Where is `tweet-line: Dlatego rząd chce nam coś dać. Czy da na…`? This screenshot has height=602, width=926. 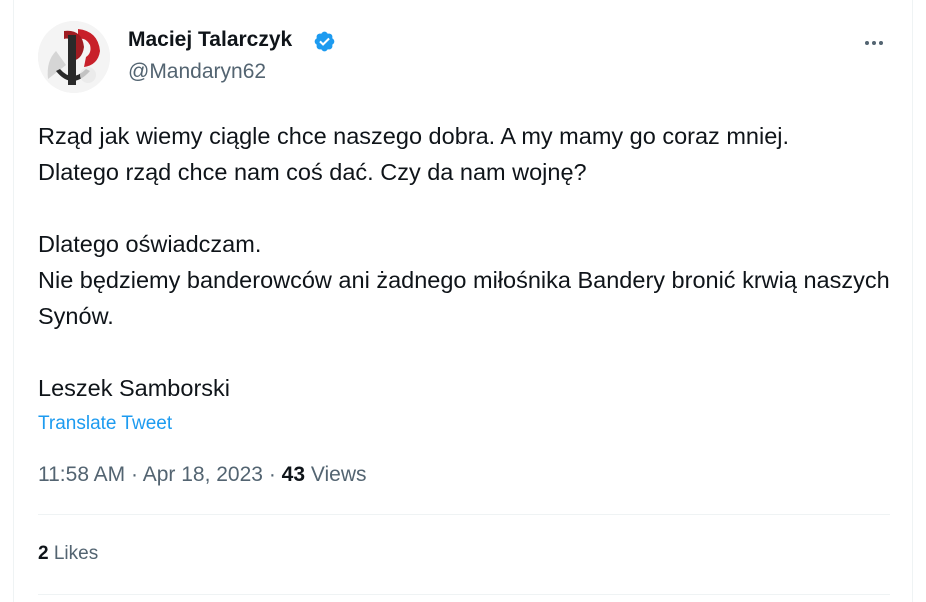
tweet-line: Dlatego rząd chce nam coś dać. Czy da na… is located at coordinates (312, 172).